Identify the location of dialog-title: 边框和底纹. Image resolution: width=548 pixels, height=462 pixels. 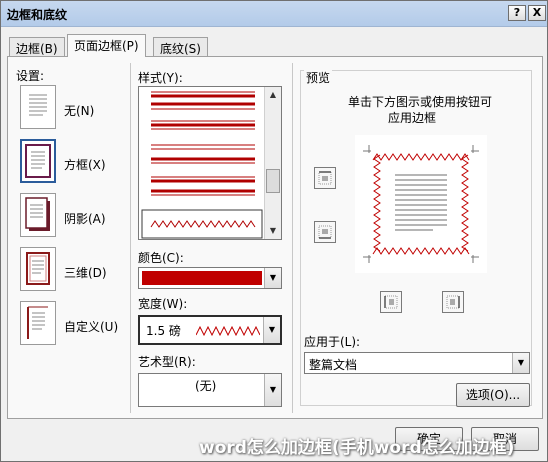
(37, 15).